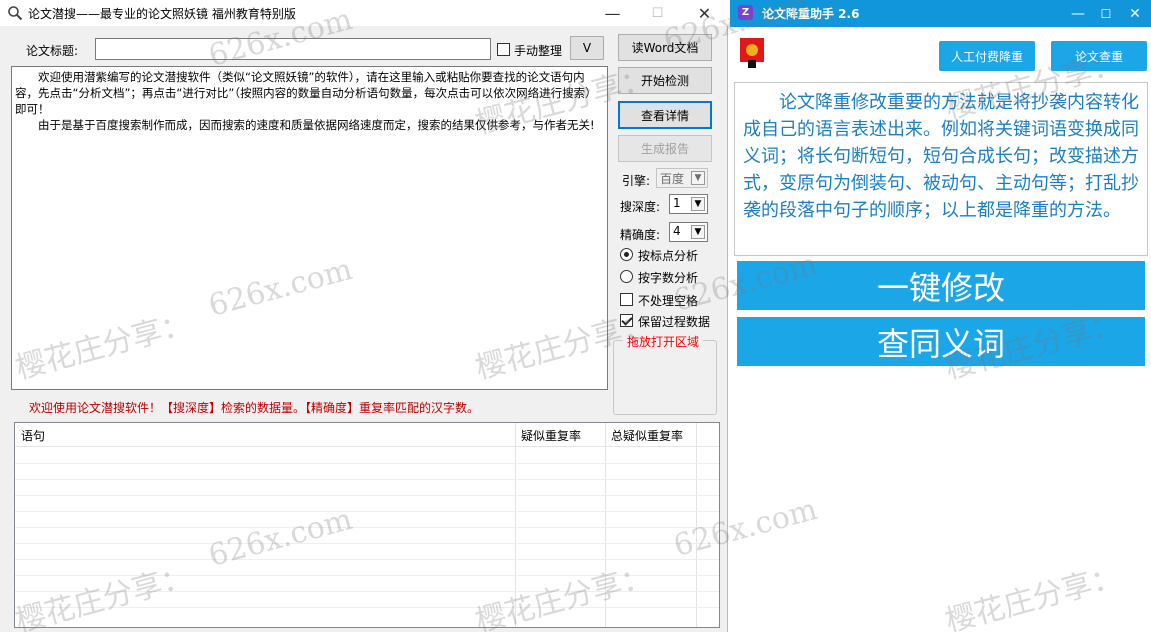  I want to click on column-header-sentence: 语句, so click(33, 435).